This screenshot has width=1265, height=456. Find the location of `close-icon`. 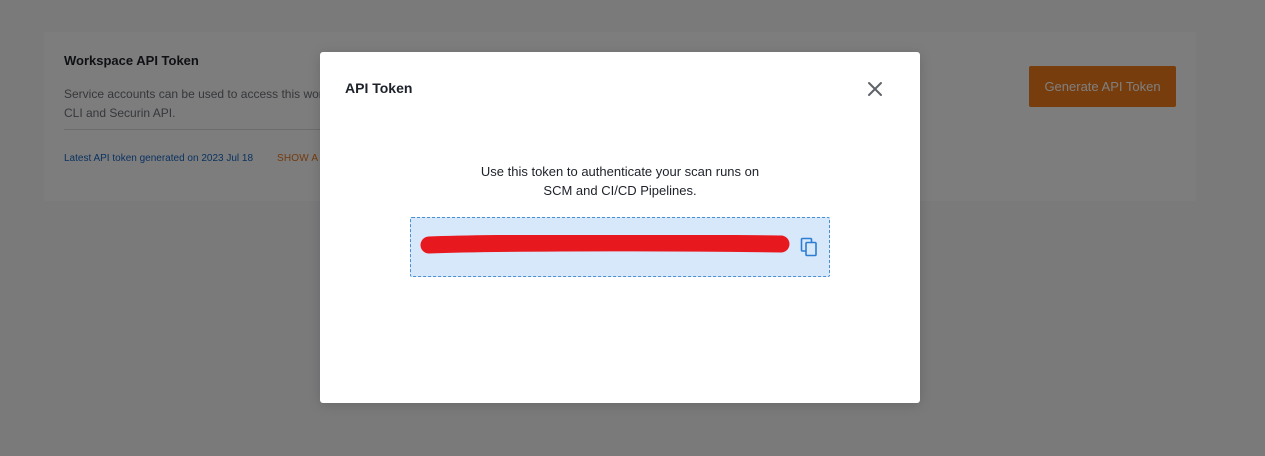

close-icon is located at coordinates (875, 89).